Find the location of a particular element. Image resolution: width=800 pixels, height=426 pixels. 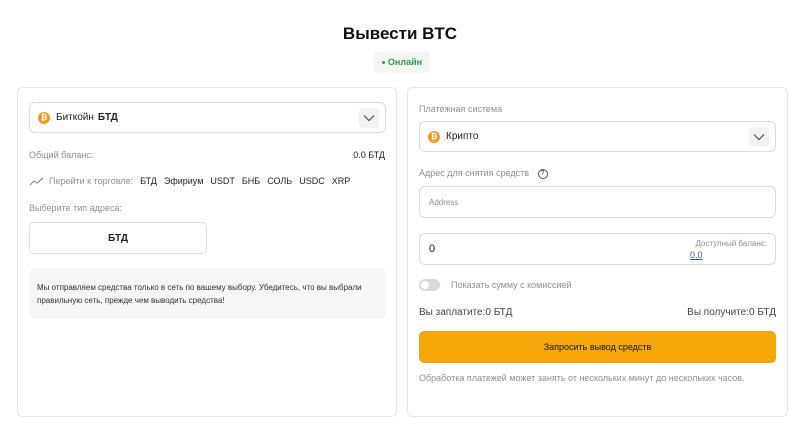

fee-toggle is located at coordinates (429, 285).